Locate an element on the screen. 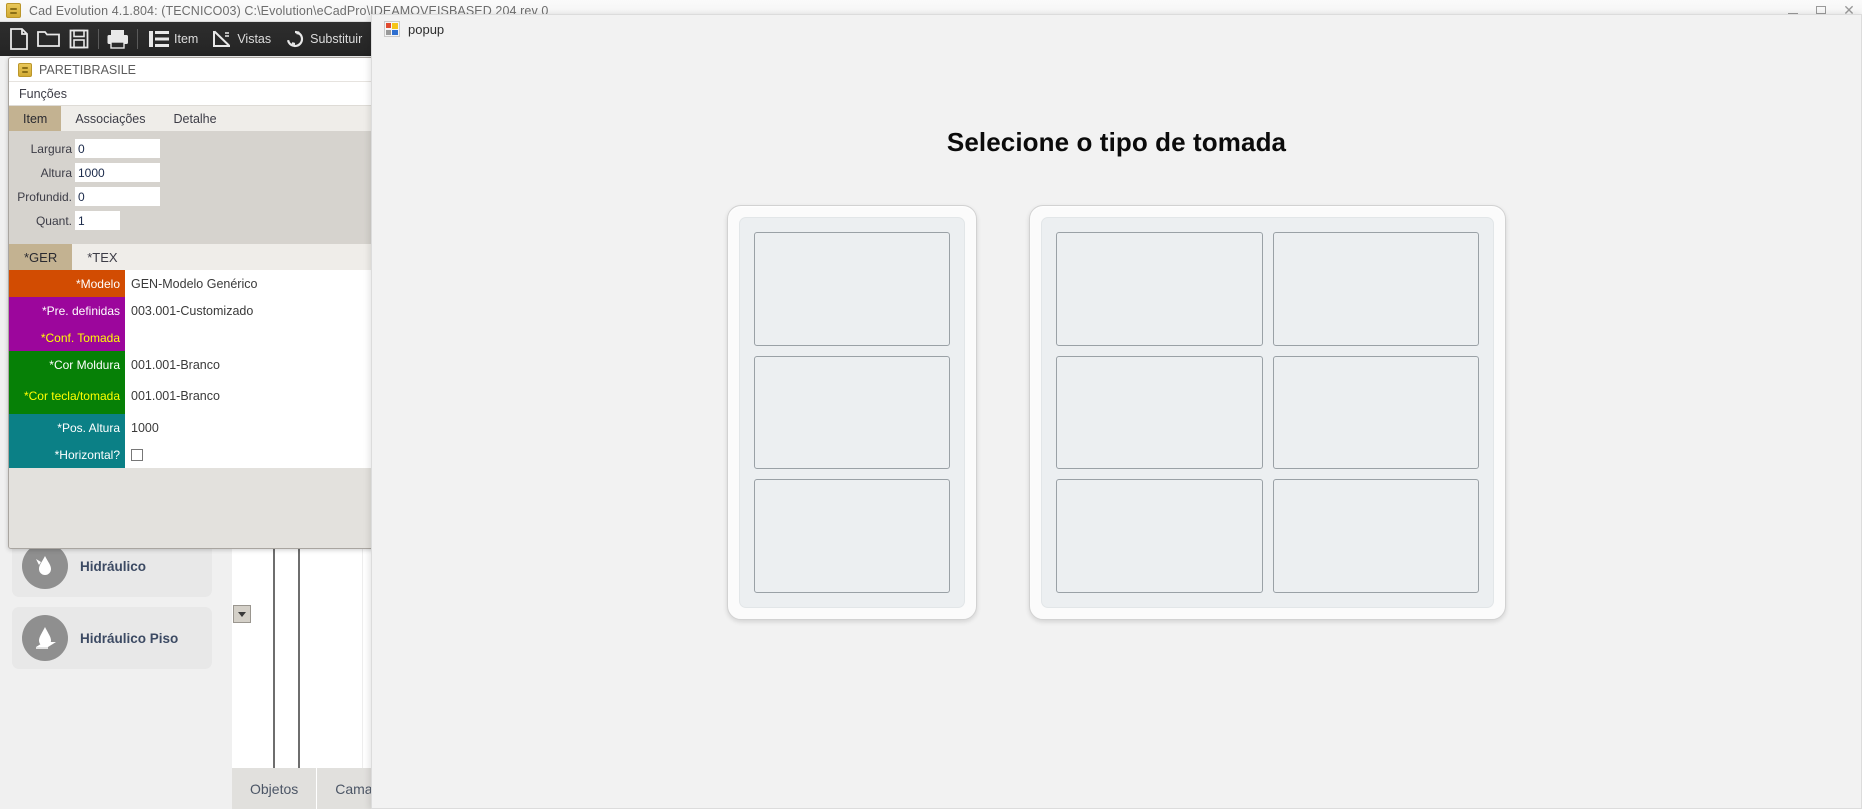 The width and height of the screenshot is (1862, 809). altura-input: 1000 is located at coordinates (117, 172).